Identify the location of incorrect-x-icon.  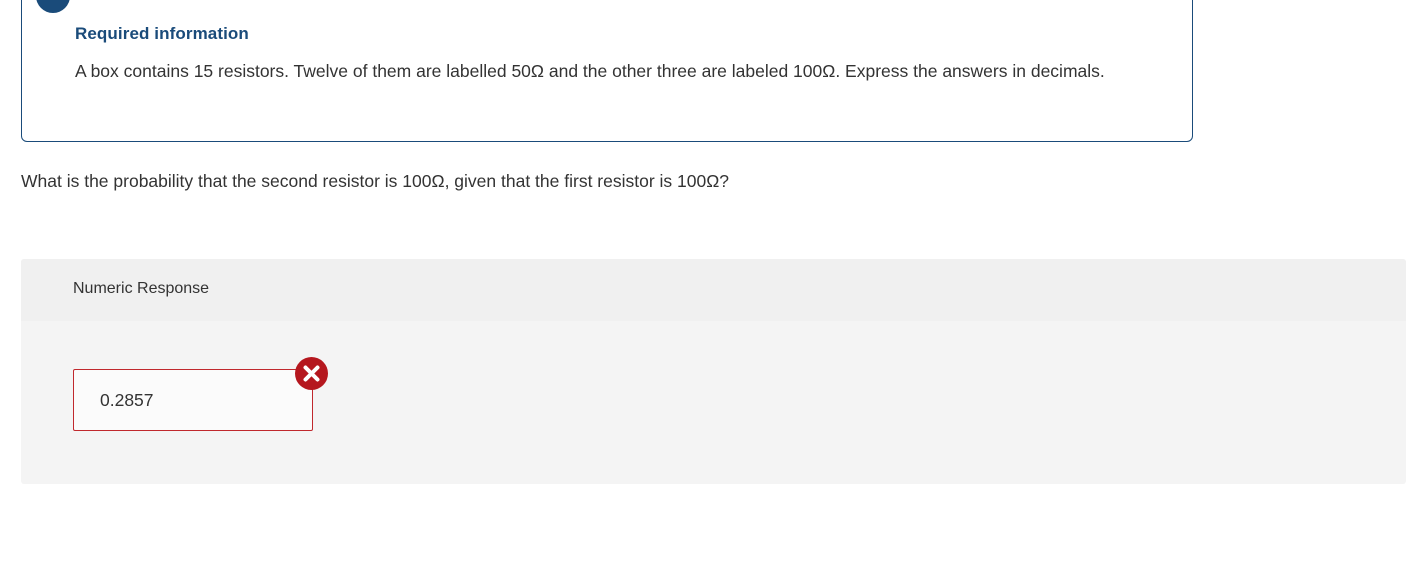
(311, 373).